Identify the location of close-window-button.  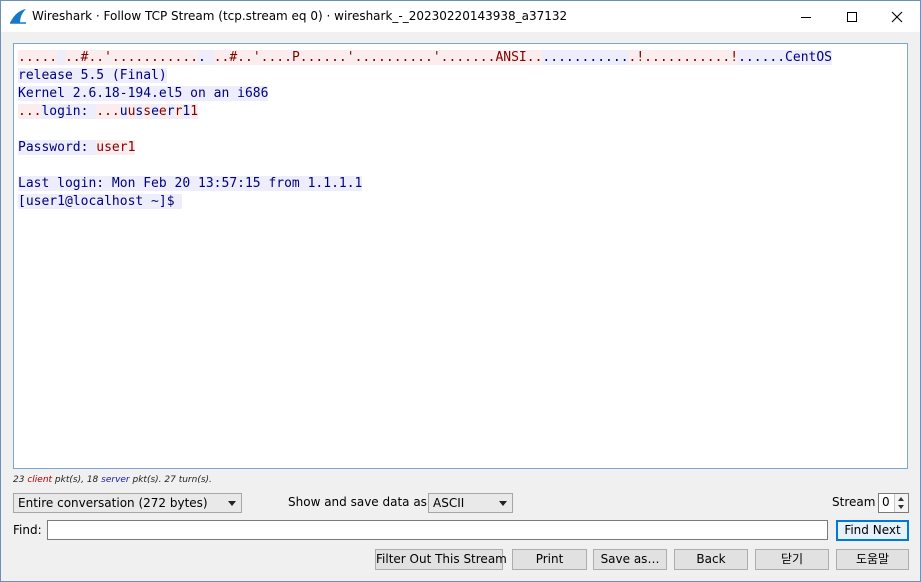
(897, 16).